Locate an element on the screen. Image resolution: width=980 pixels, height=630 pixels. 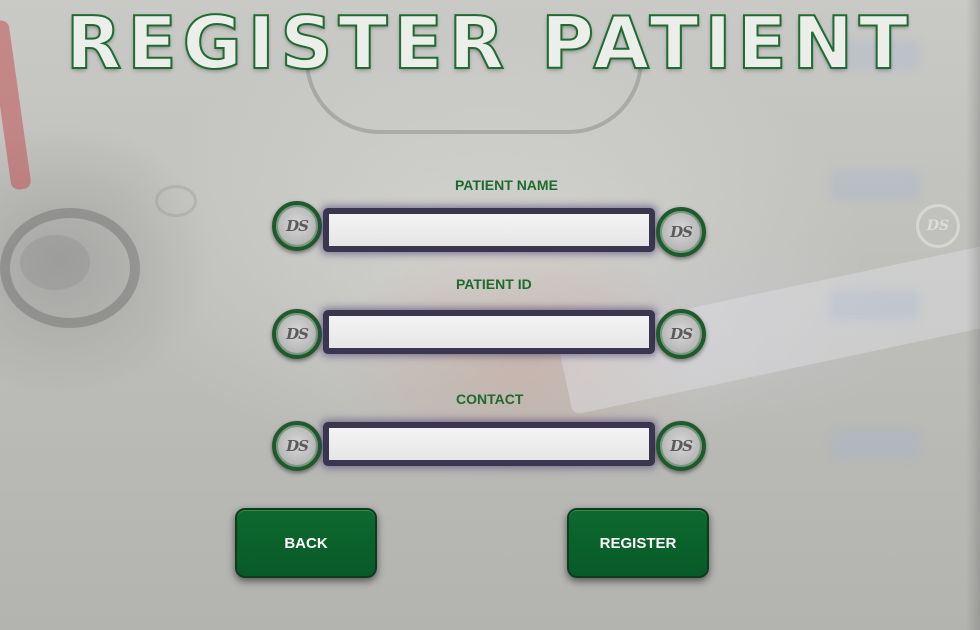
patient-id-input is located at coordinates (489, 332).